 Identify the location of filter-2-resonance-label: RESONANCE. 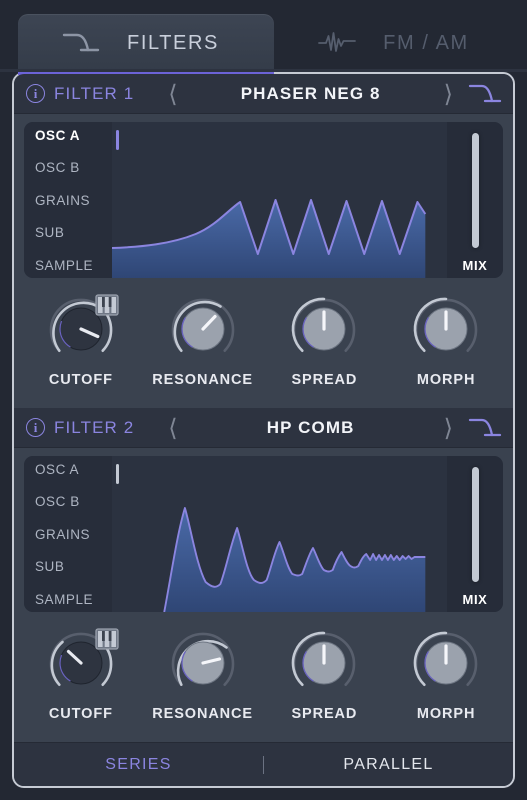
(202, 714).